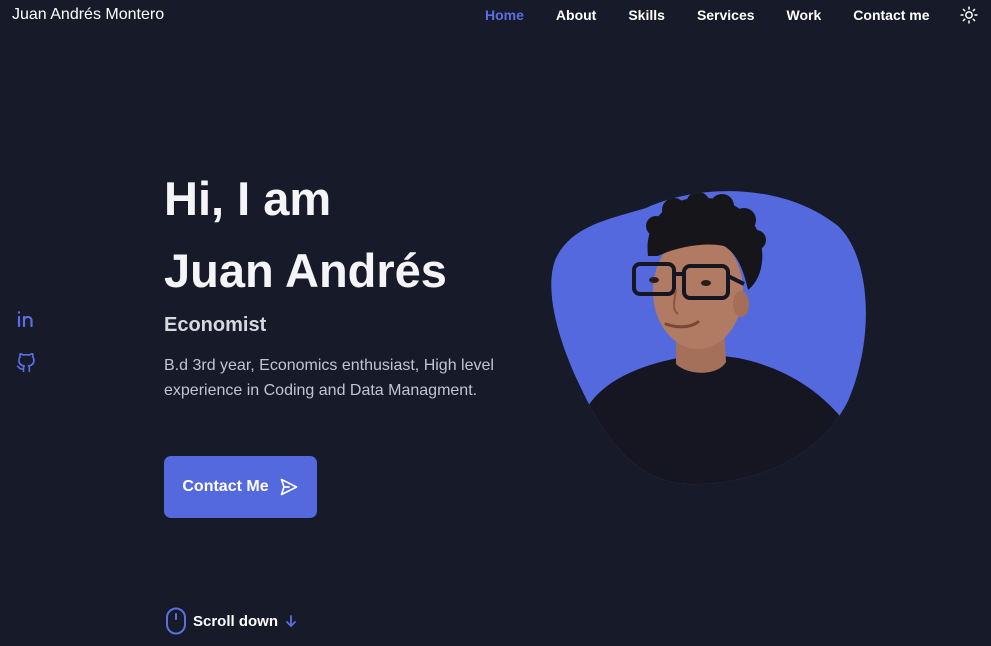  What do you see at coordinates (236, 621) in the screenshot?
I see `scroll-down-label: Scroll down` at bounding box center [236, 621].